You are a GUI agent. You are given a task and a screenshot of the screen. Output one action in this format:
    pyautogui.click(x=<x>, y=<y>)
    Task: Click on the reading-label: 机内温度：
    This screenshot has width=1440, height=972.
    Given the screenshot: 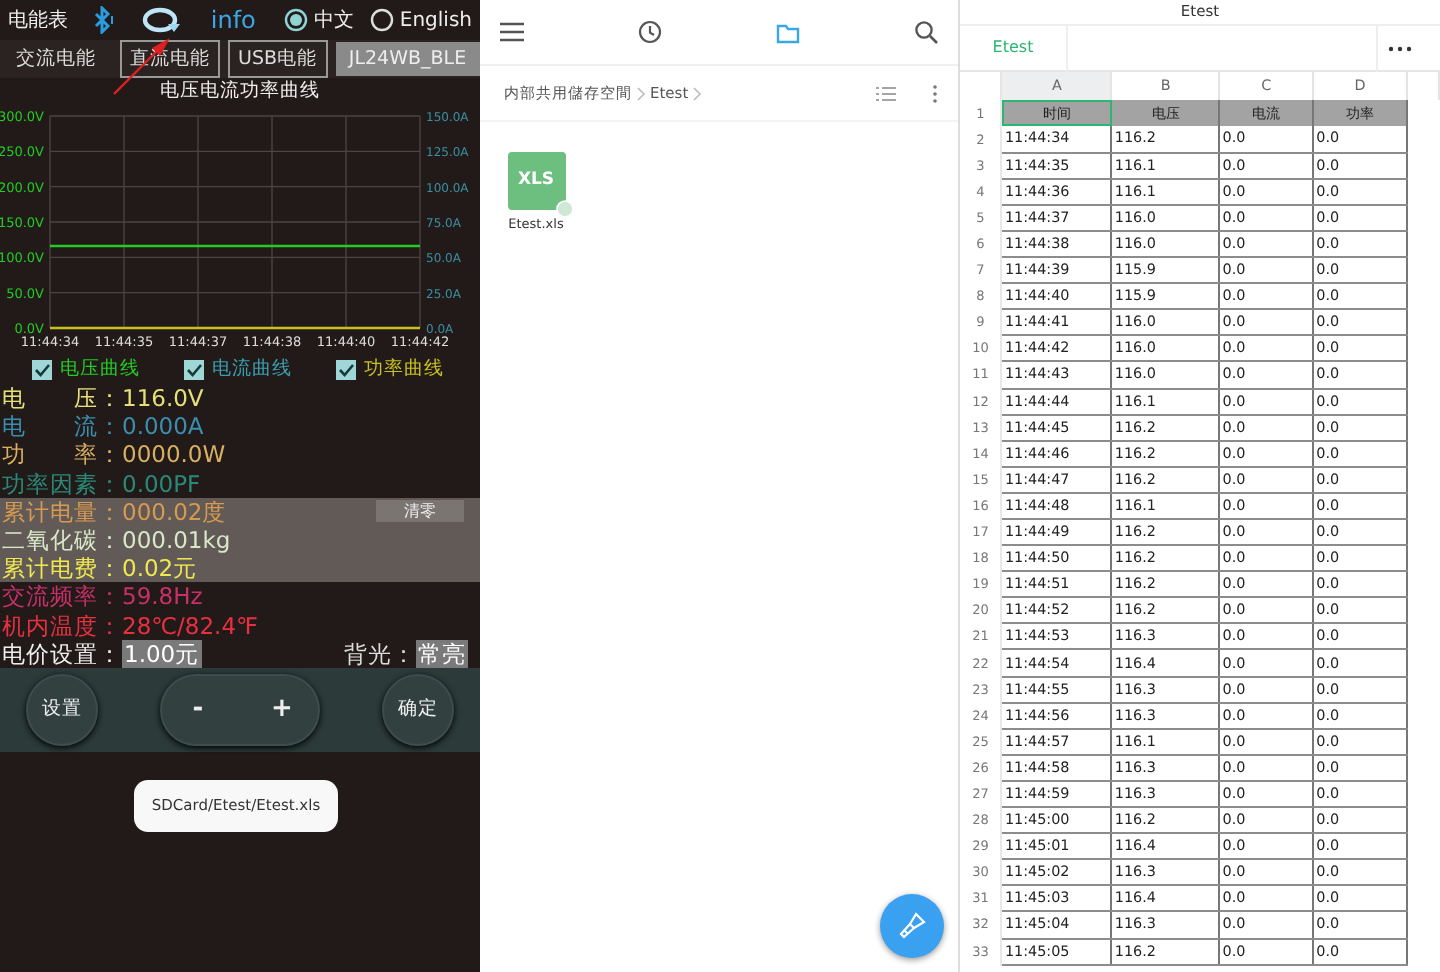 What is the action you would take?
    pyautogui.click(x=62, y=625)
    